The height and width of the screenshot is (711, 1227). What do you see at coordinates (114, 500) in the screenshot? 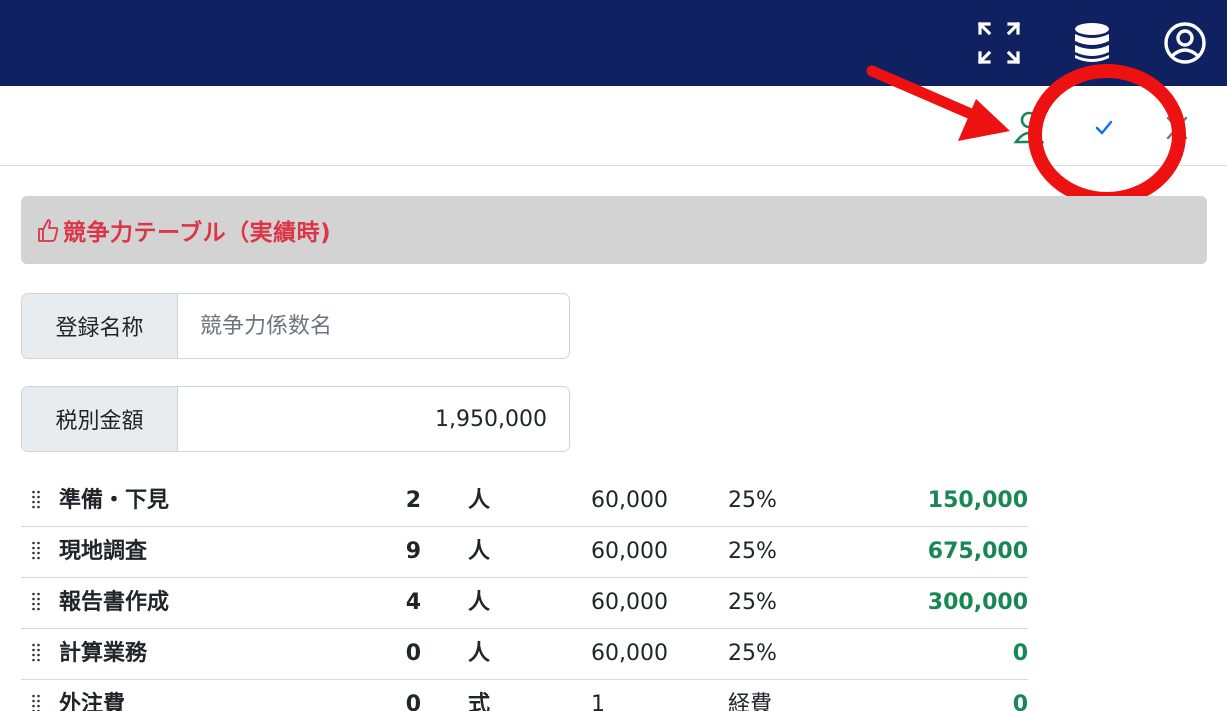
I see `row-name: 準備・下見` at bounding box center [114, 500].